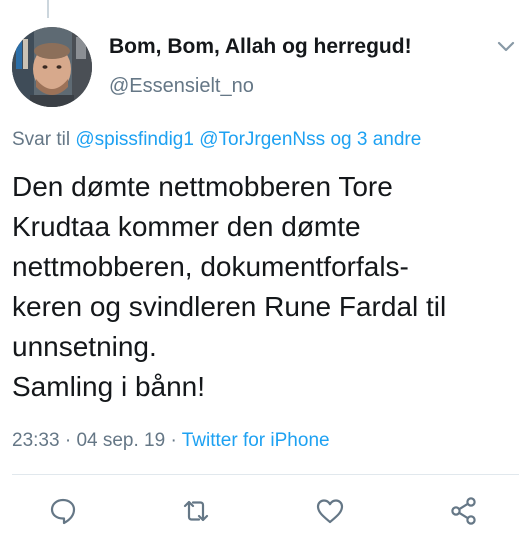  I want to click on tweet-text-line: Samling i bånn!, so click(109, 386).